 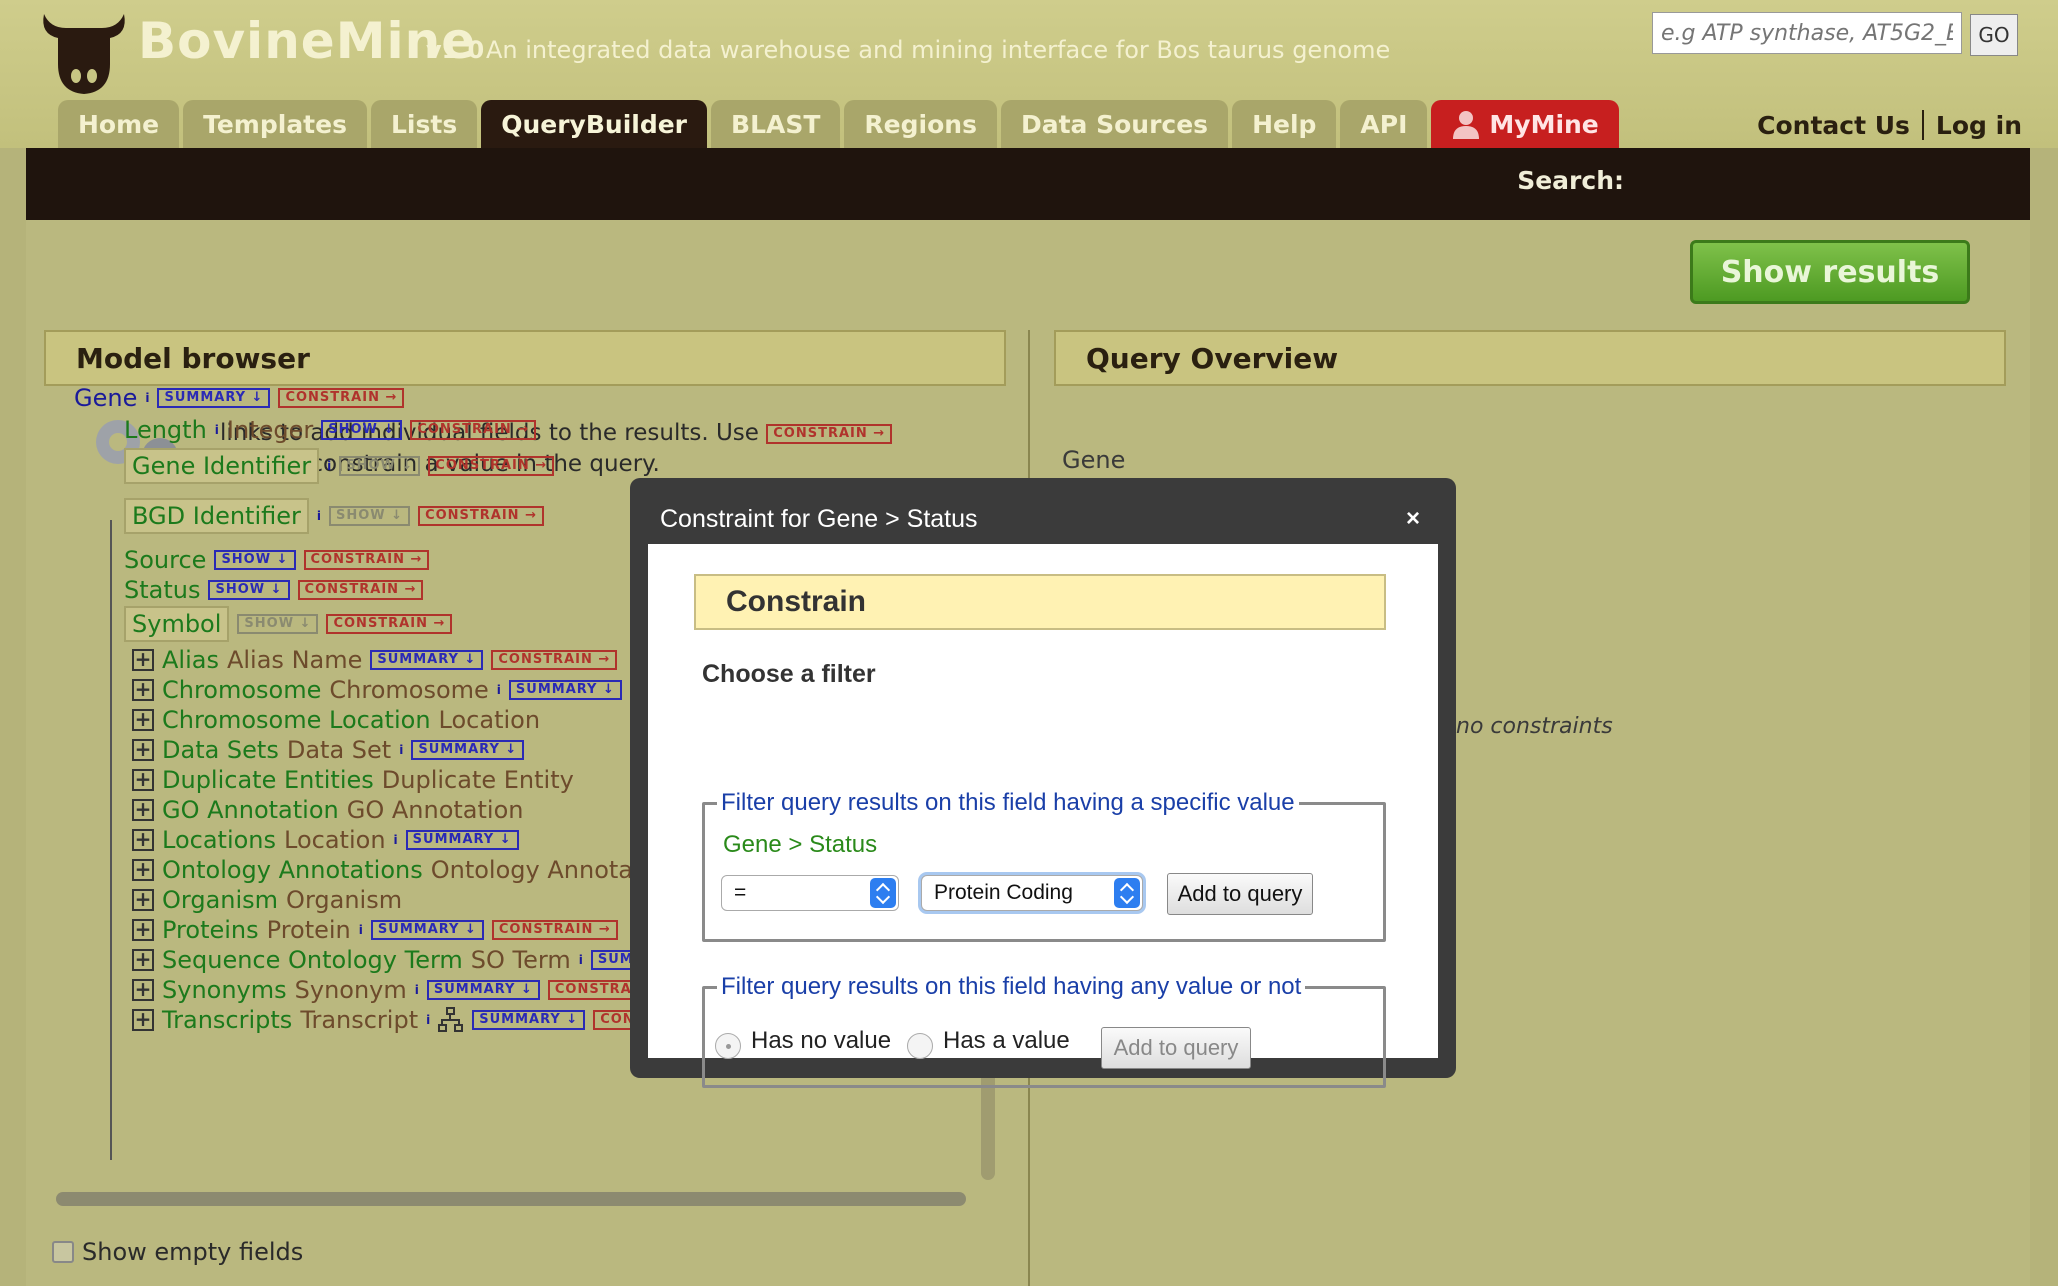 What do you see at coordinates (776, 124) in the screenshot?
I see `tab-blast: BLAST` at bounding box center [776, 124].